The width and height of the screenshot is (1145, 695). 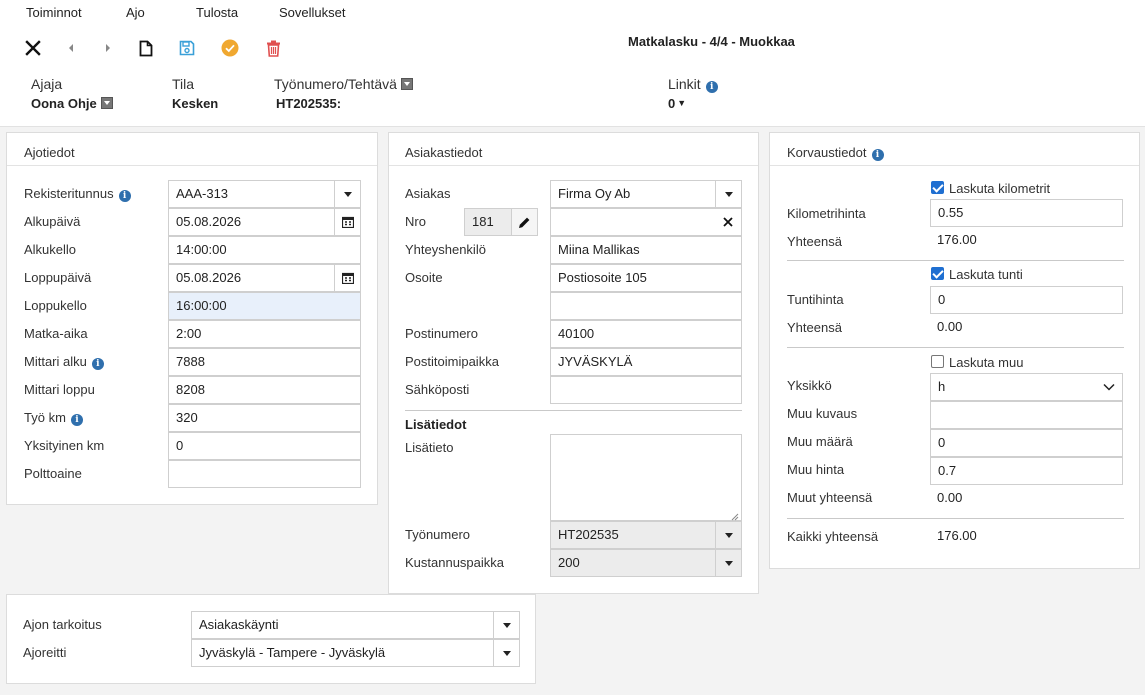 What do you see at coordinates (820, 441) in the screenshot?
I see `other-qty-label: Muu määrä` at bounding box center [820, 441].